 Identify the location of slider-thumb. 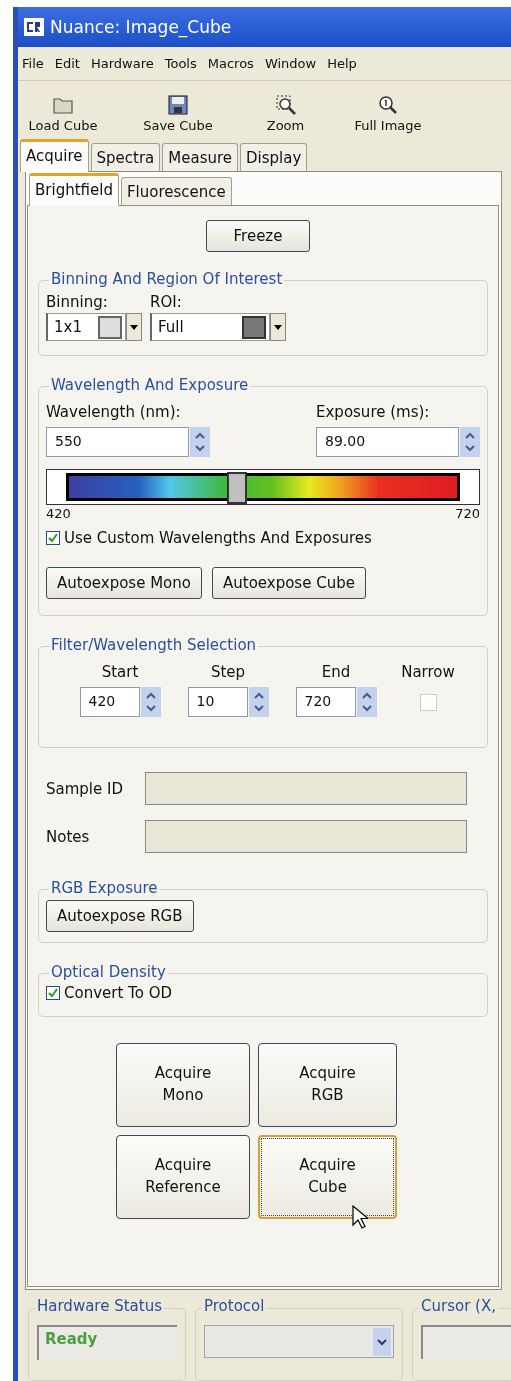
(237, 488).